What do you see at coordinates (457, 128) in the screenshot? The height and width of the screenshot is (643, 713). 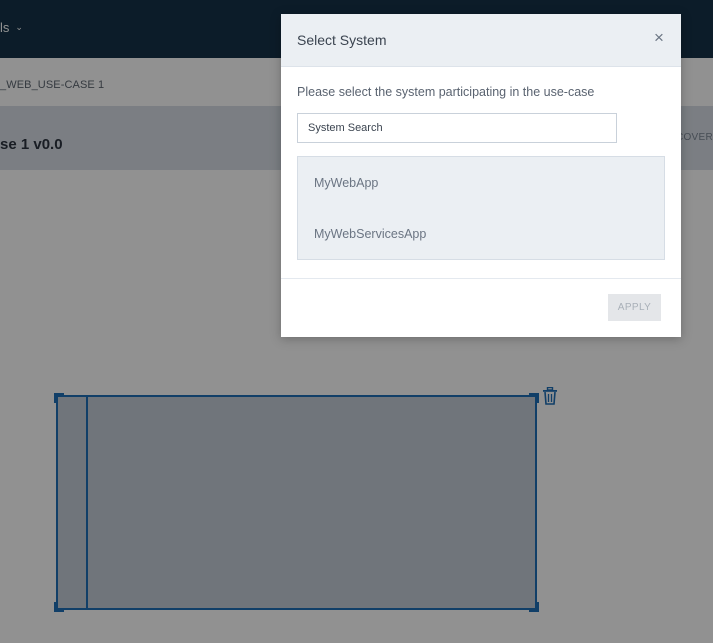 I see `system-search-input` at bounding box center [457, 128].